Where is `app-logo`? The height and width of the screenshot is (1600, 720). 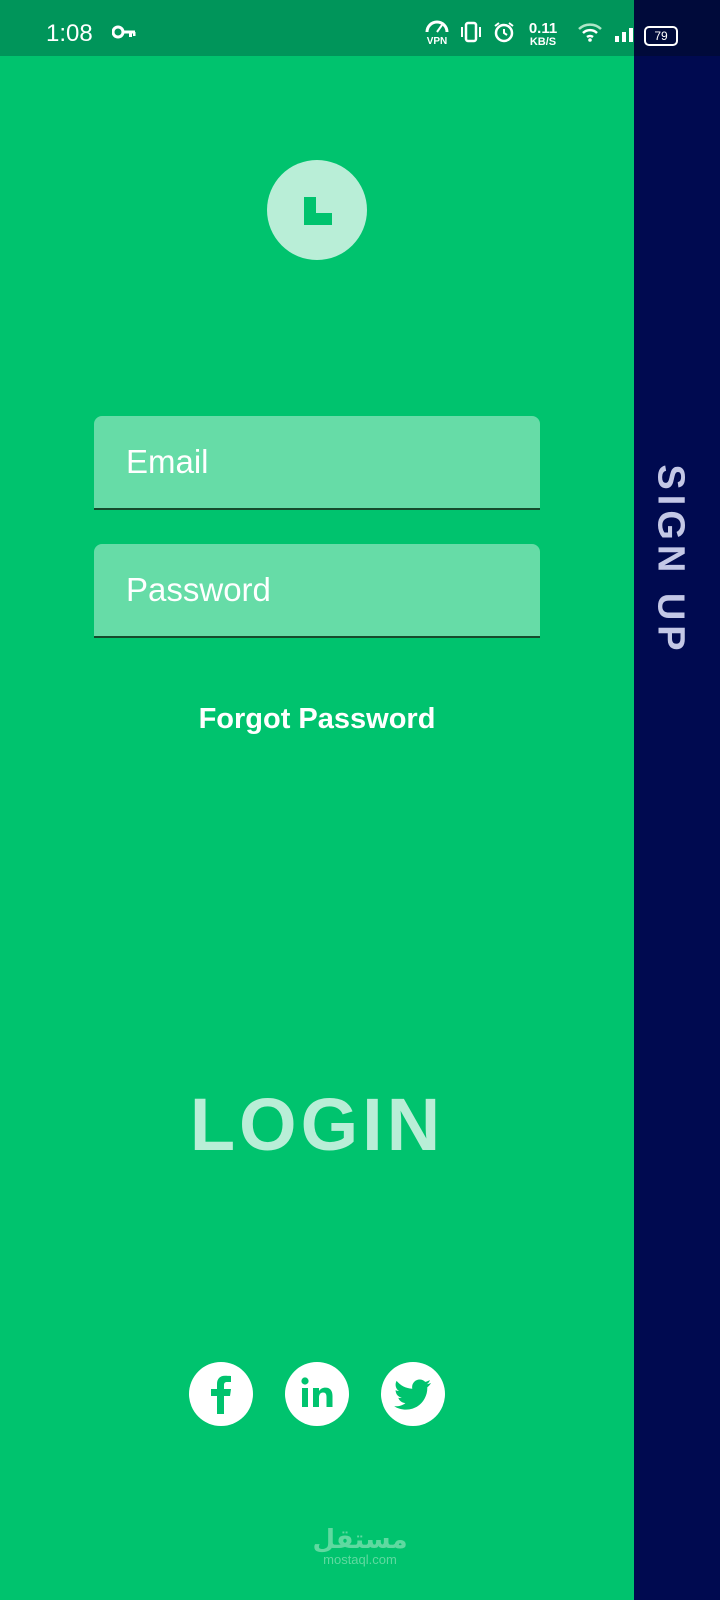 app-logo is located at coordinates (317, 210).